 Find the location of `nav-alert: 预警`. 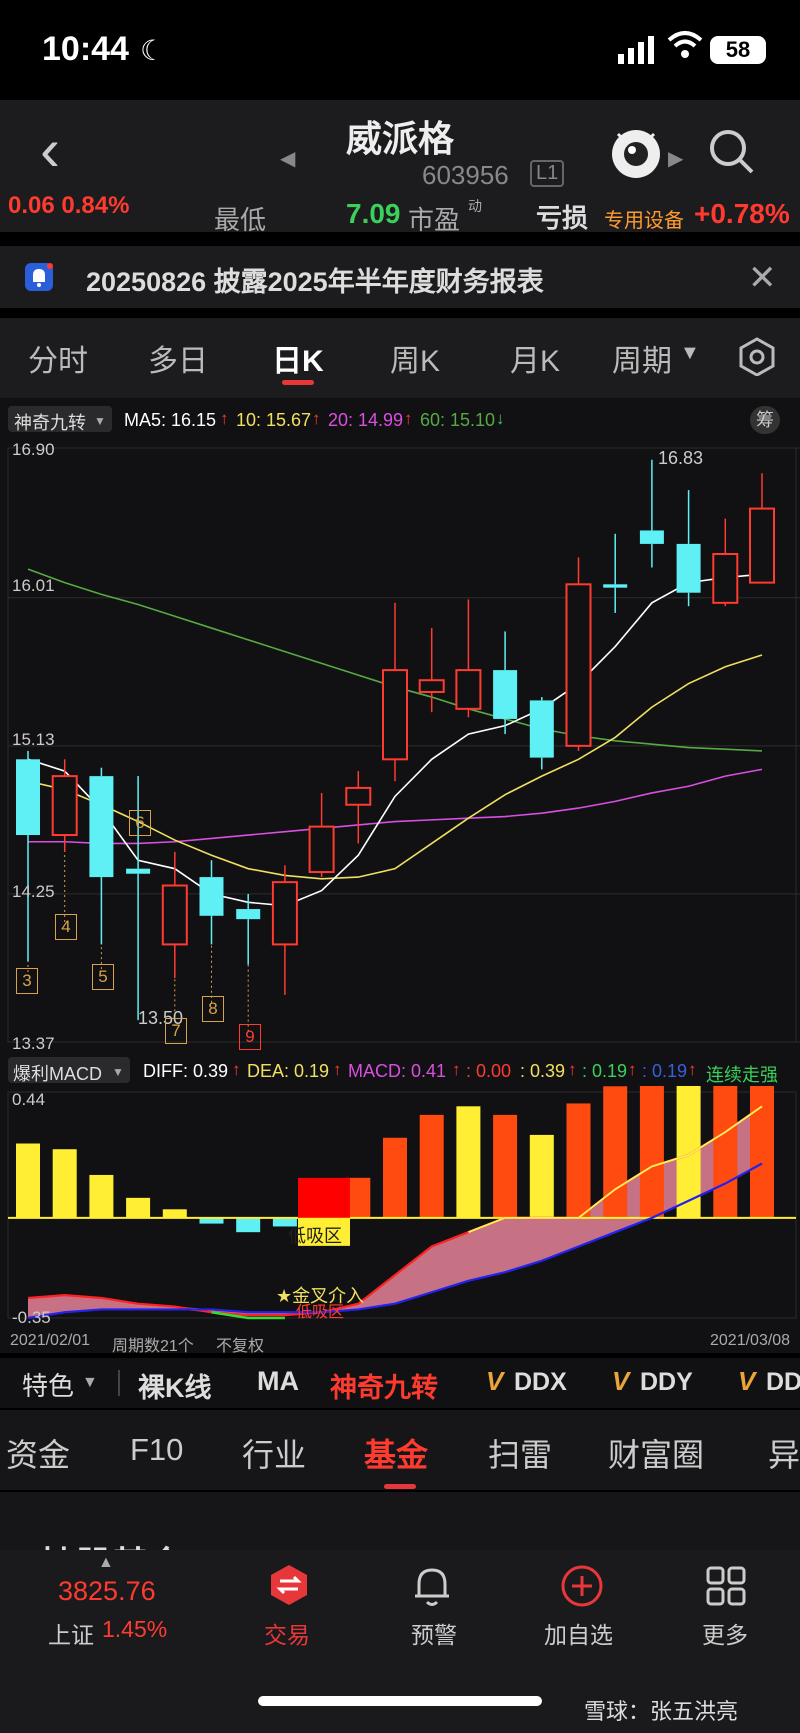

nav-alert: 预警 is located at coordinates (435, 1610).